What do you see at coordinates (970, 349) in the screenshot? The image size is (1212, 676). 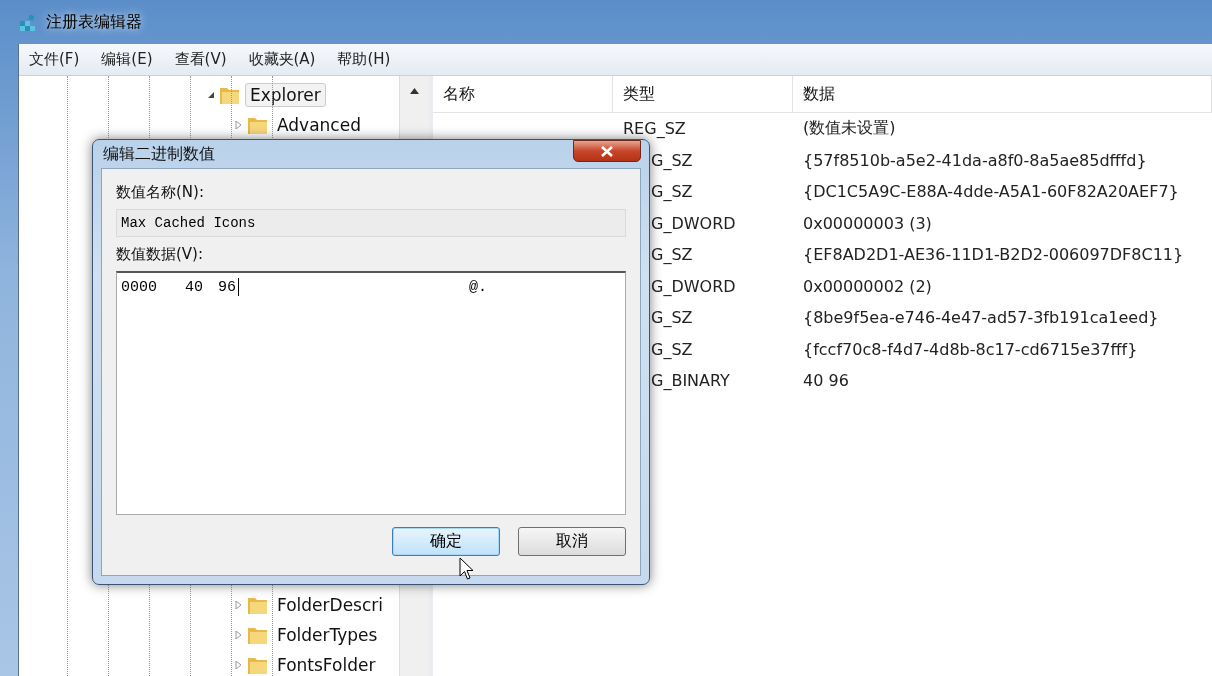 I see `value-data: {fccf70c8-f4d7-4d8b-8c17-cd6715e37fff}` at bounding box center [970, 349].